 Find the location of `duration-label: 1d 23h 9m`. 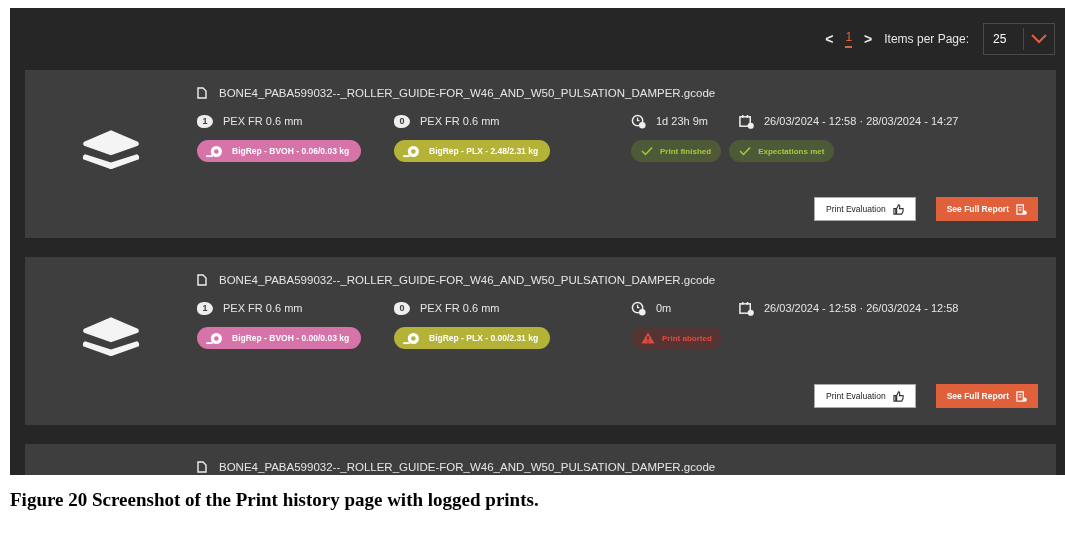

duration-label: 1d 23h 9m is located at coordinates (682, 121).